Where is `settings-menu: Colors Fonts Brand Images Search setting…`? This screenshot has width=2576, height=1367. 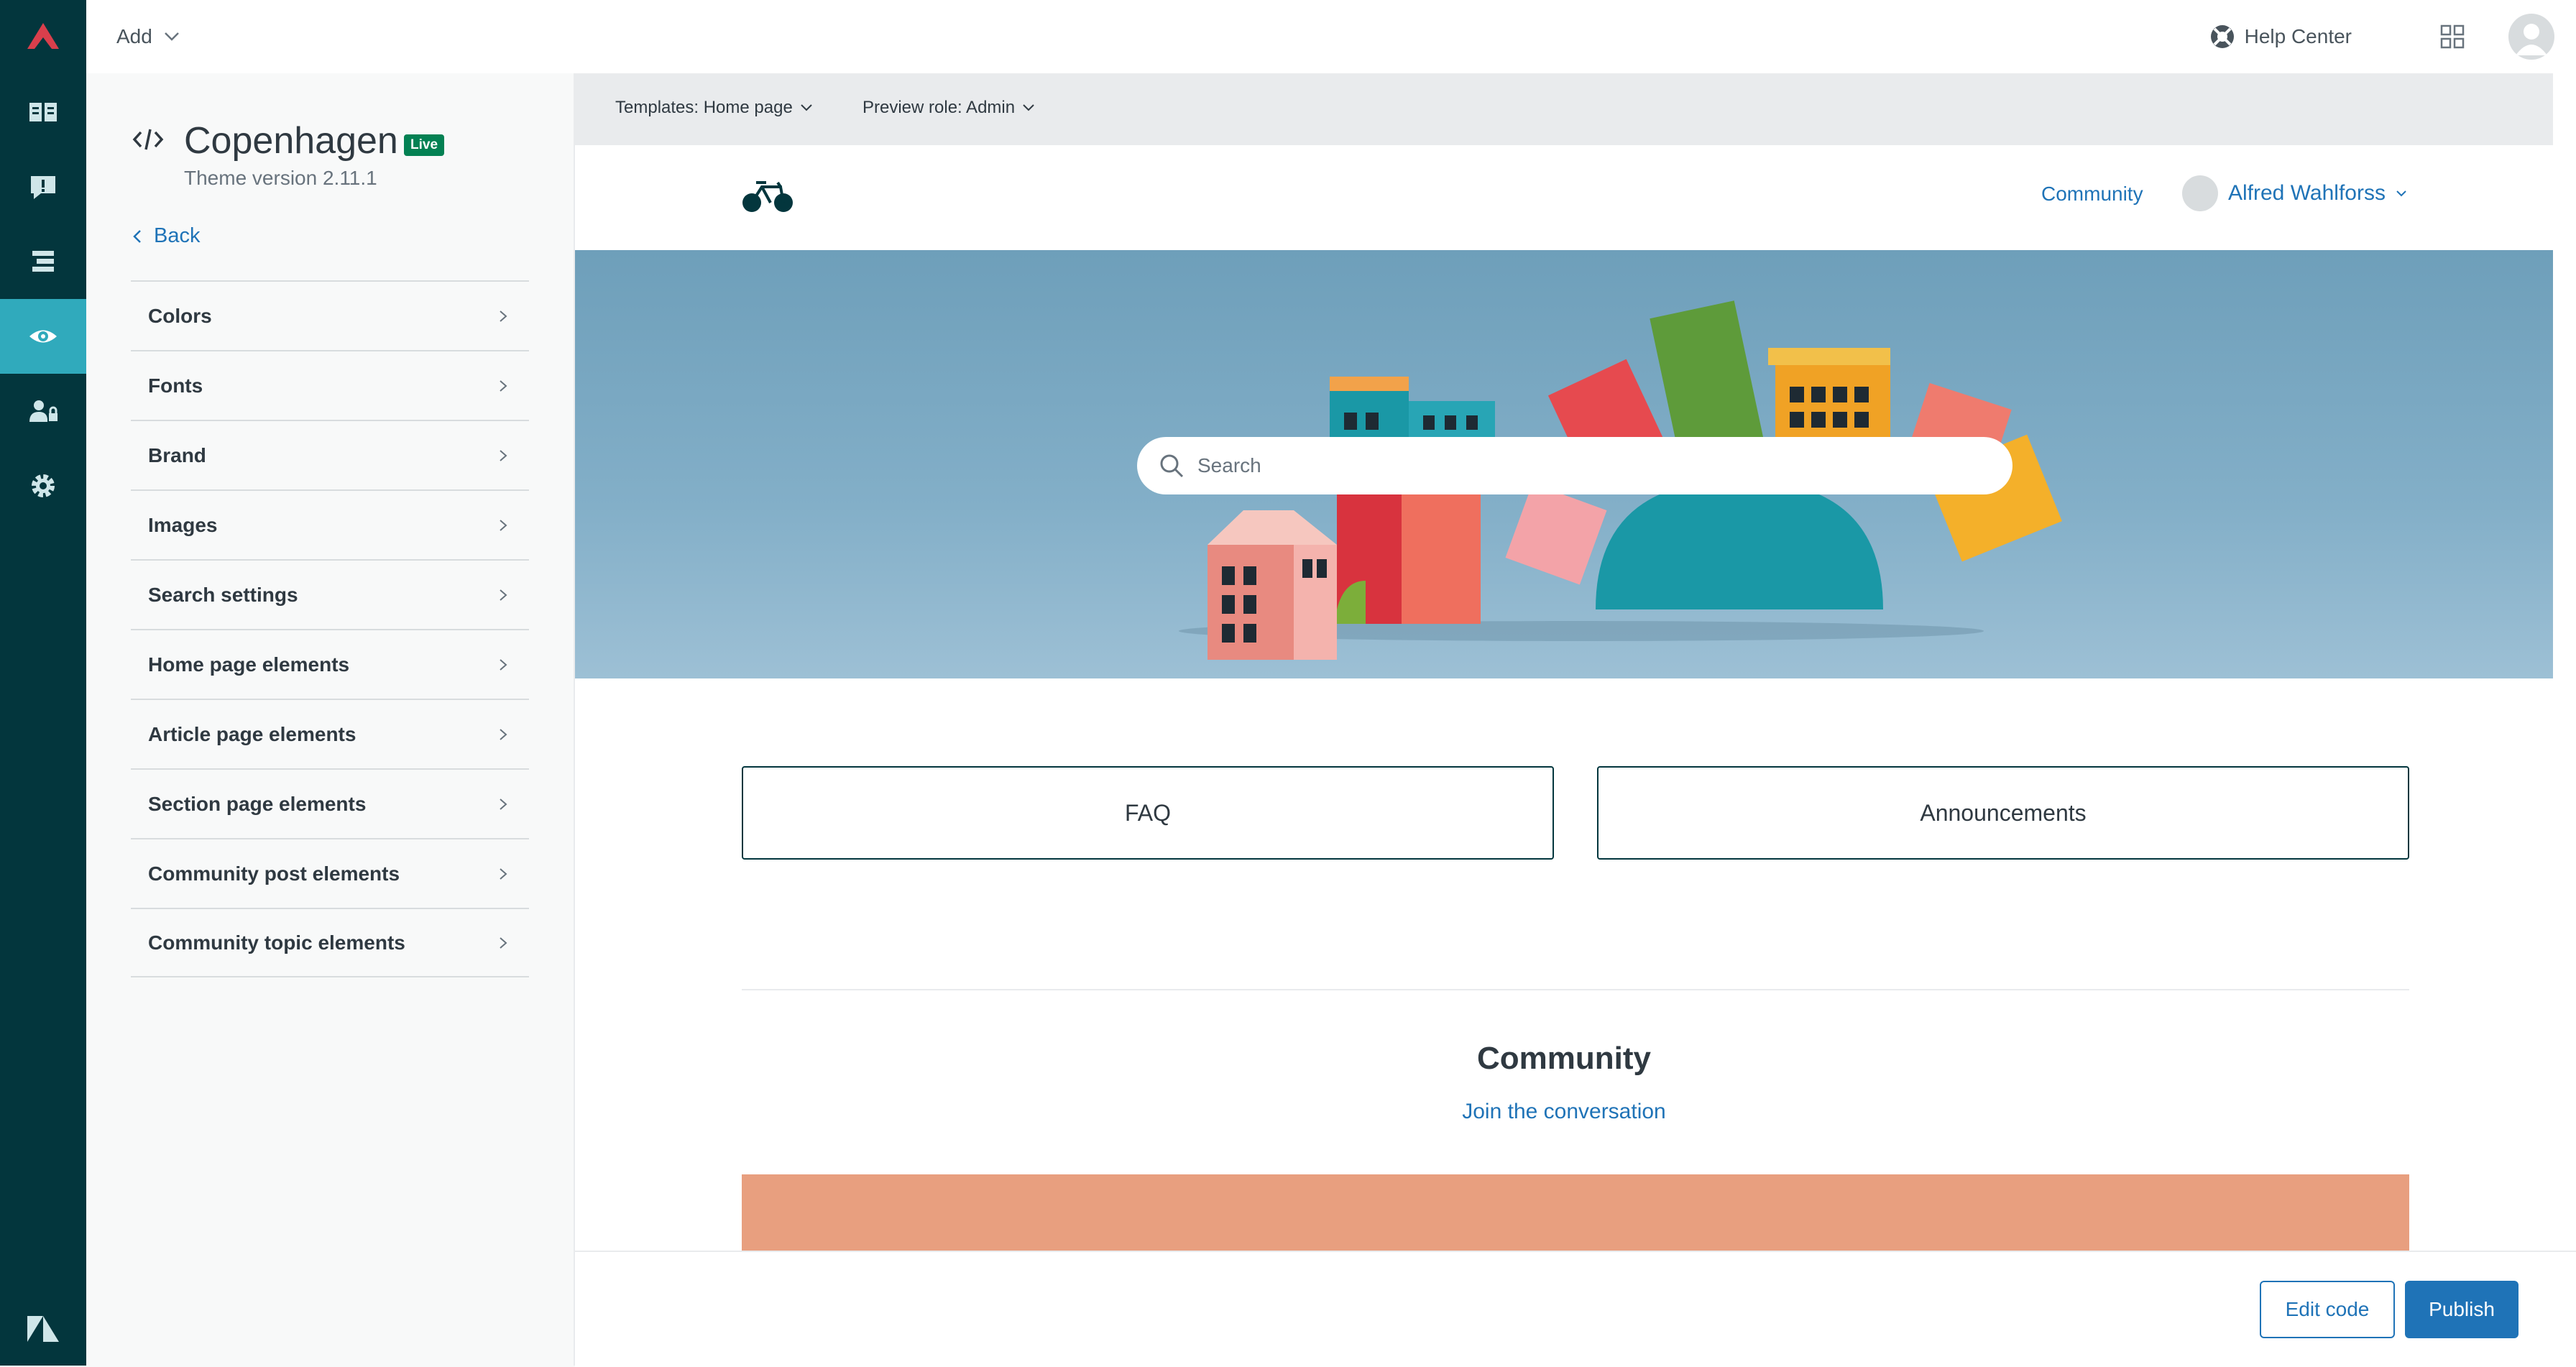
settings-menu: Colors Fonts Brand Images Search setting… is located at coordinates (330, 628).